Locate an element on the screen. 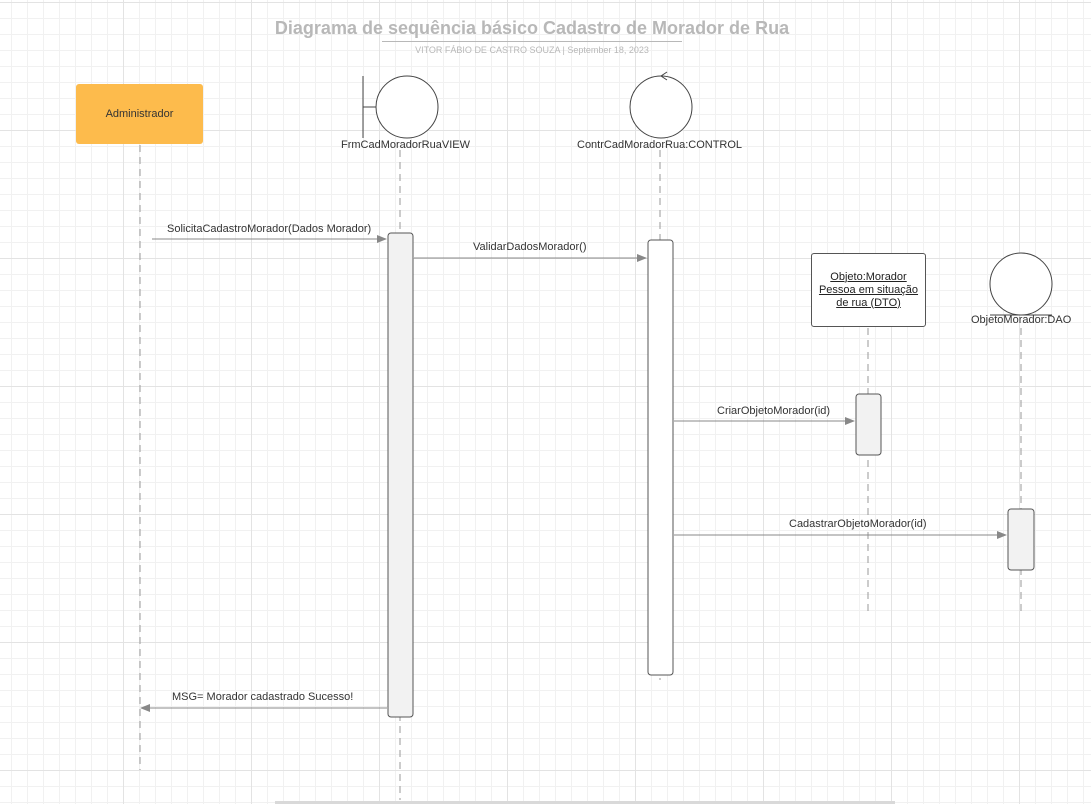 Image resolution: width=1091 pixels, height=804 pixels. activation-dao is located at coordinates (1021, 539).